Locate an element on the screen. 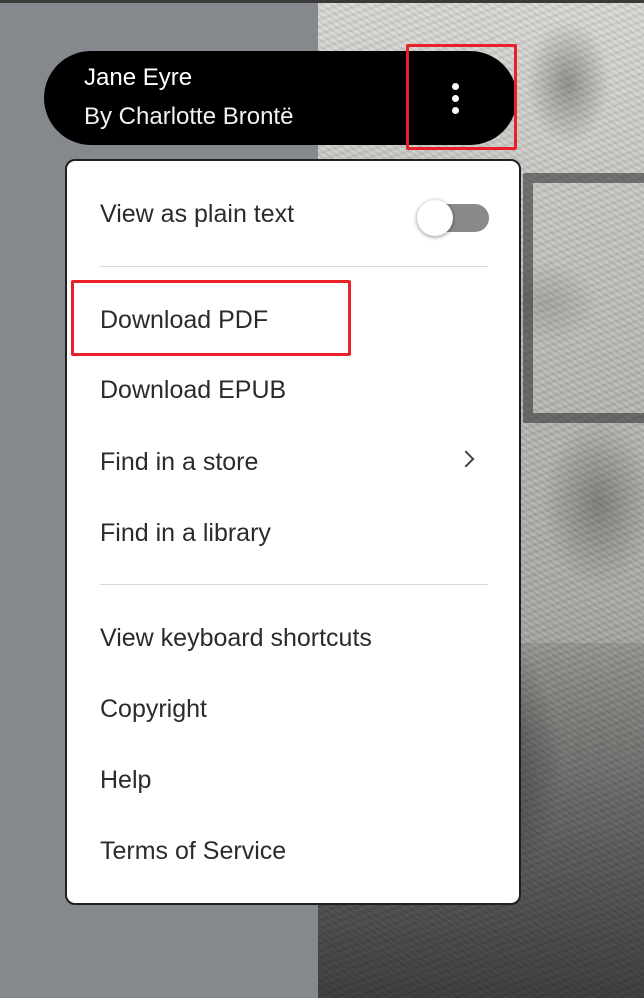  help-item: Help is located at coordinates (125, 780).